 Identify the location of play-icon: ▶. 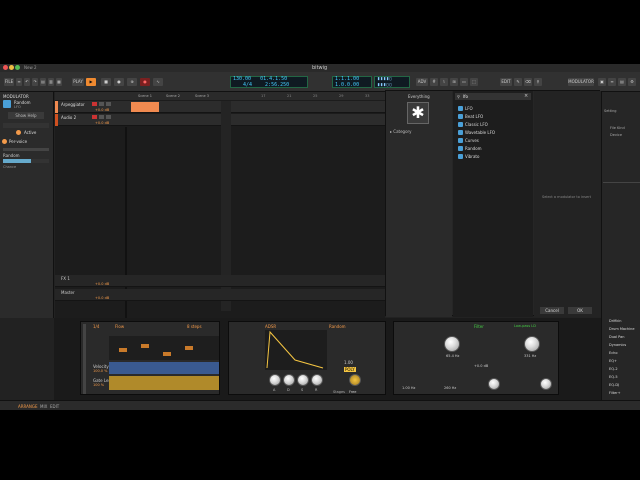
(91, 82).